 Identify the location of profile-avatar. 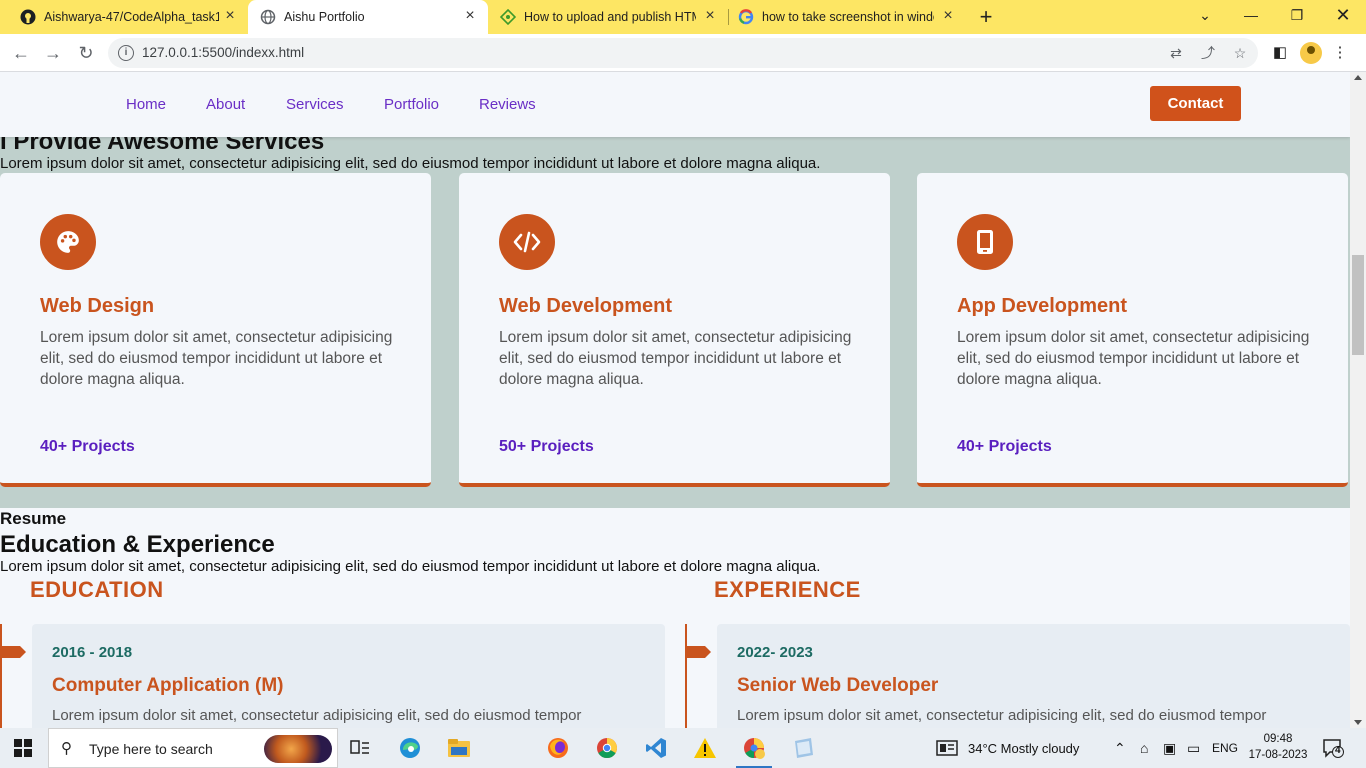
(1311, 53).